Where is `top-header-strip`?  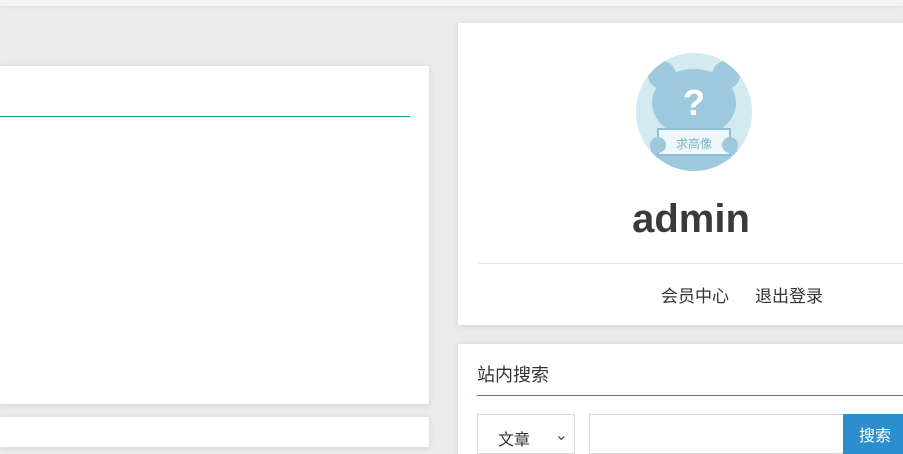 top-header-strip is located at coordinates (451, 3).